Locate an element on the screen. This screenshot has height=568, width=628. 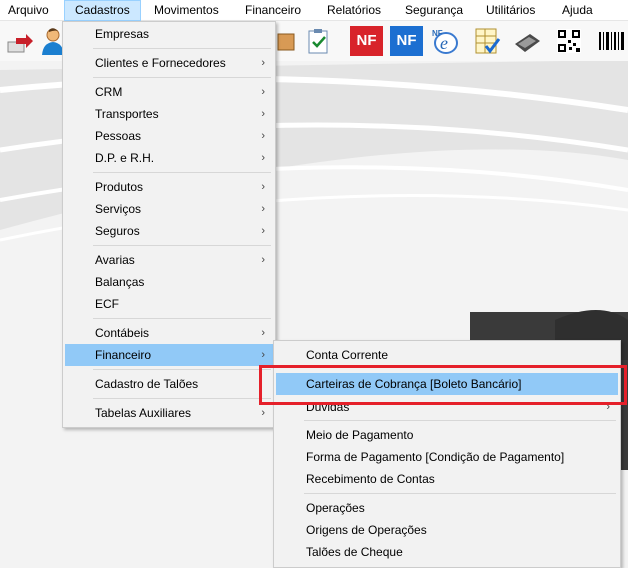
menu-item-label: Pessoas is located at coordinates (118, 136).